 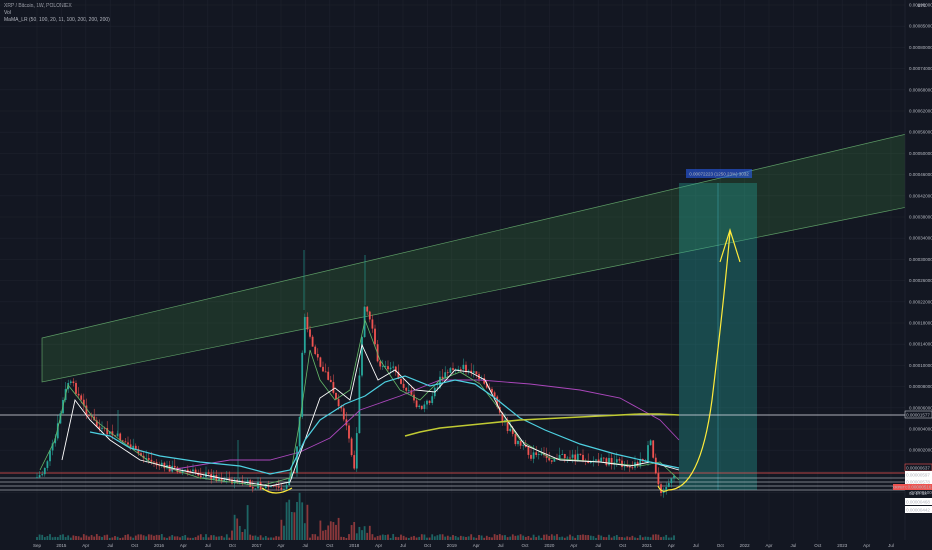 I want to click on price-tick-label: 0.00056000, so click(x=920, y=132).